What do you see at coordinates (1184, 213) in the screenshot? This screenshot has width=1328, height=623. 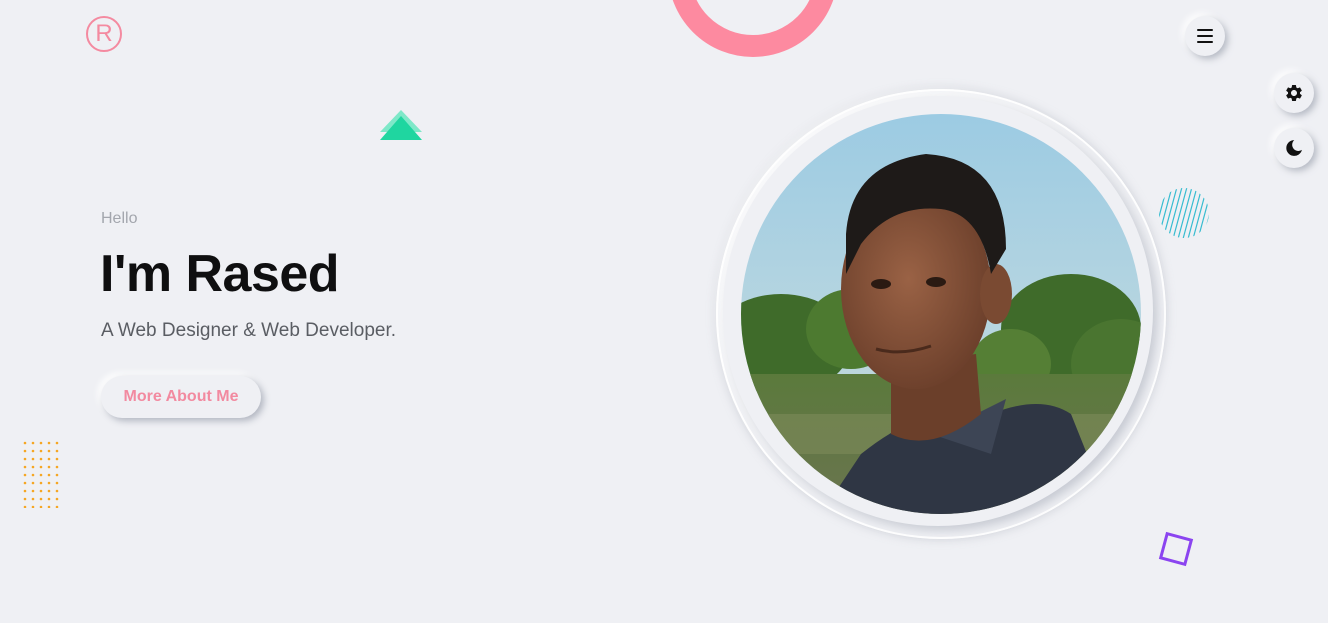 I see `teal-stripes-decoration` at bounding box center [1184, 213].